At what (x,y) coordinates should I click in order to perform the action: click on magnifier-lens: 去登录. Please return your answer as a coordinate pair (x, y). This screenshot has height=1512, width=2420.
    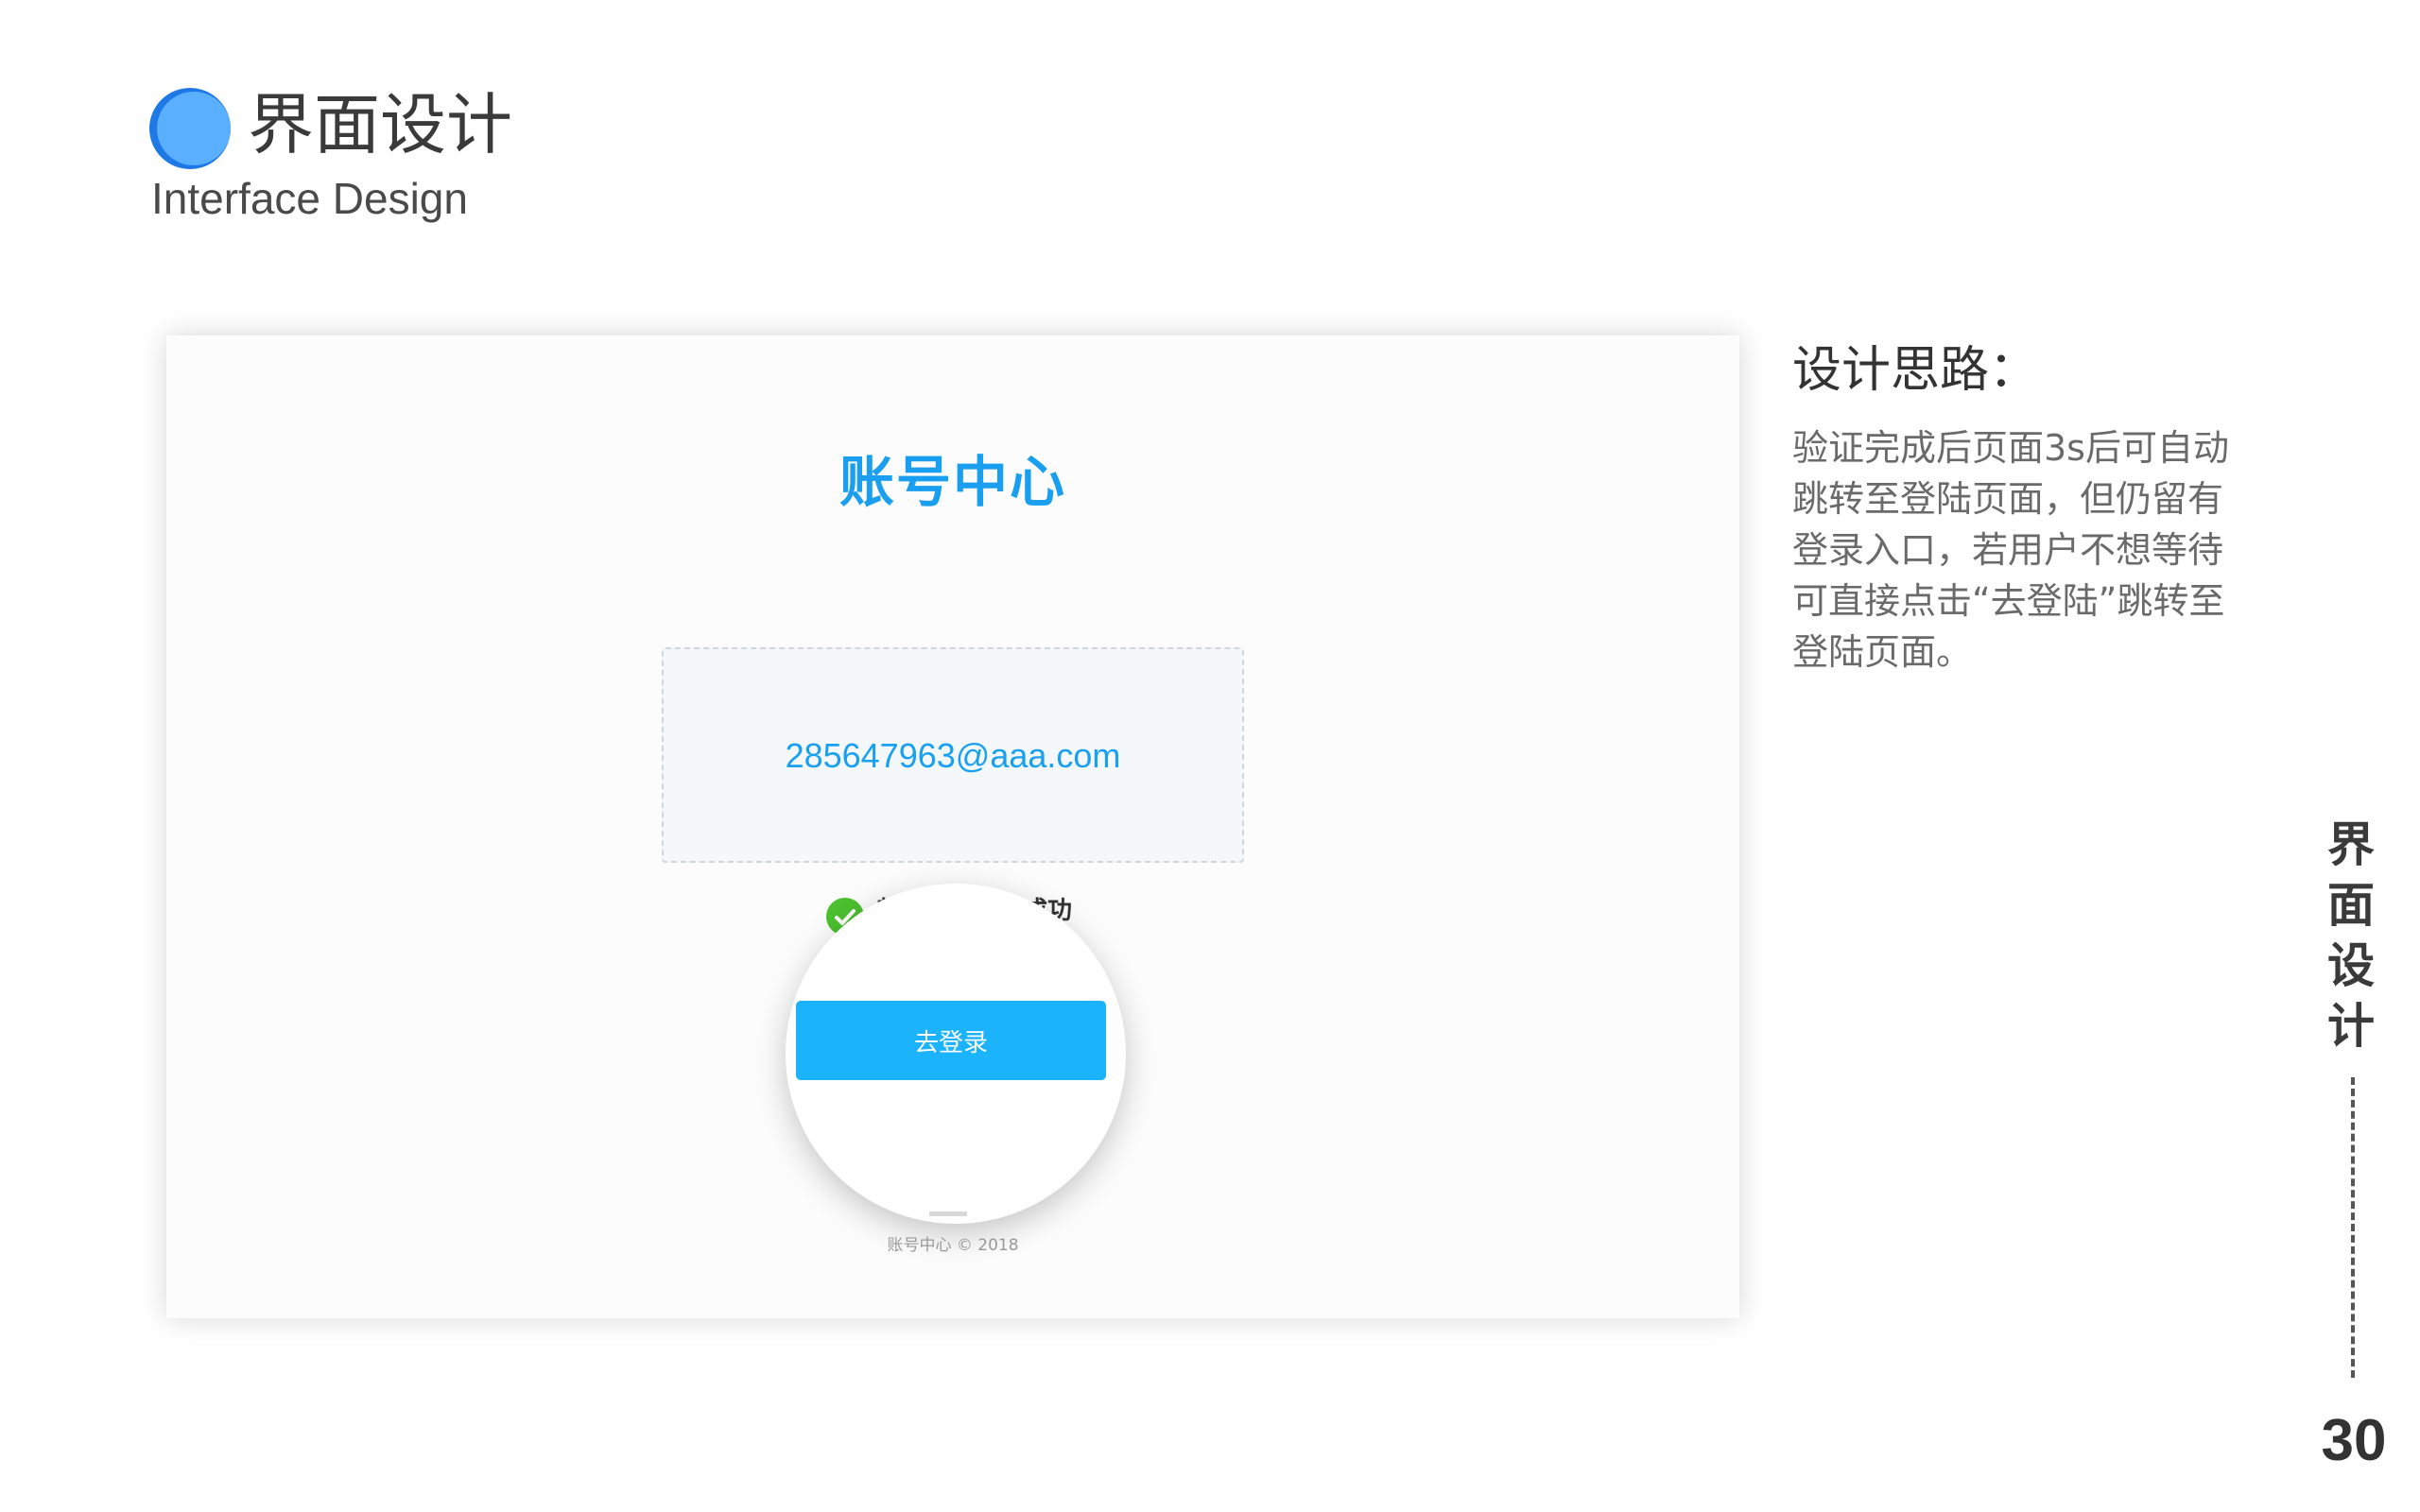
    Looking at the image, I should click on (956, 1054).